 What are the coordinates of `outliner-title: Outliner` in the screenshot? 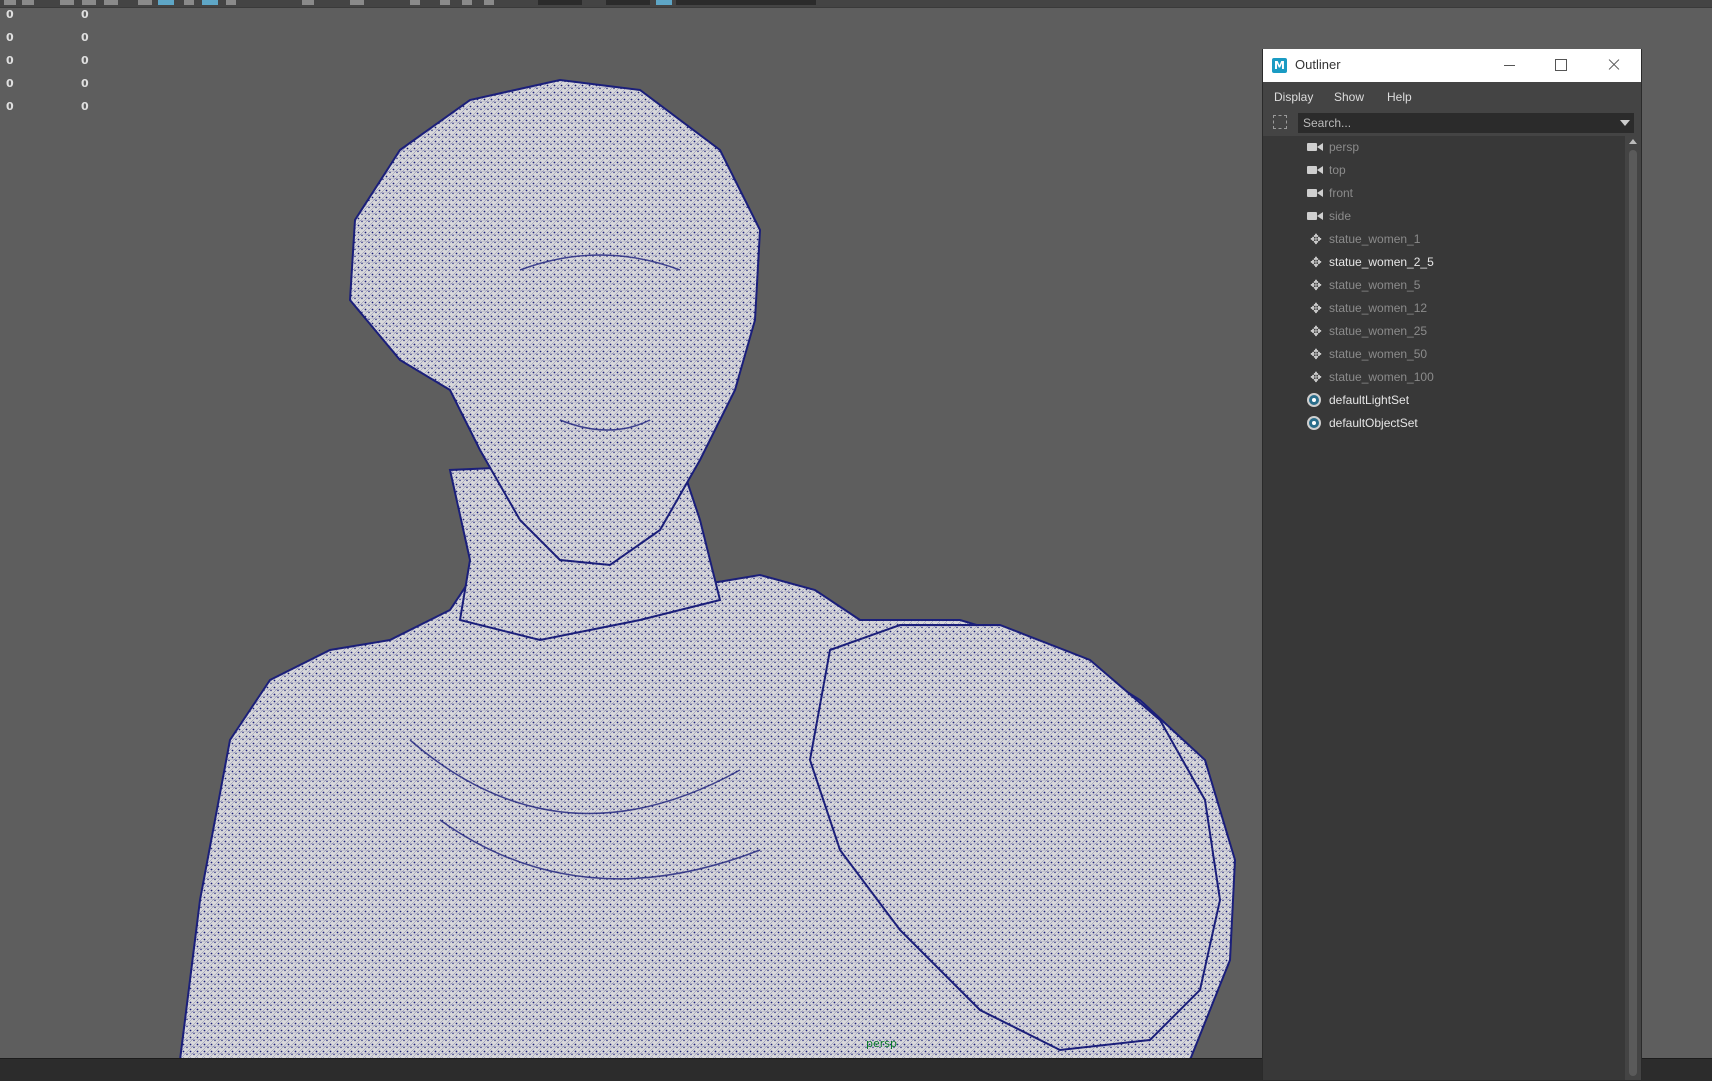 It's located at (1318, 64).